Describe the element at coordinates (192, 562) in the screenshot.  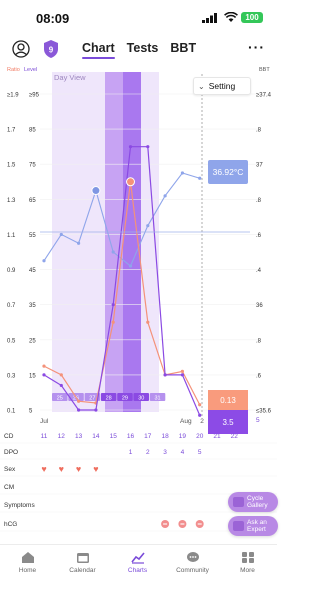
I see `nav-community: Community` at that location.